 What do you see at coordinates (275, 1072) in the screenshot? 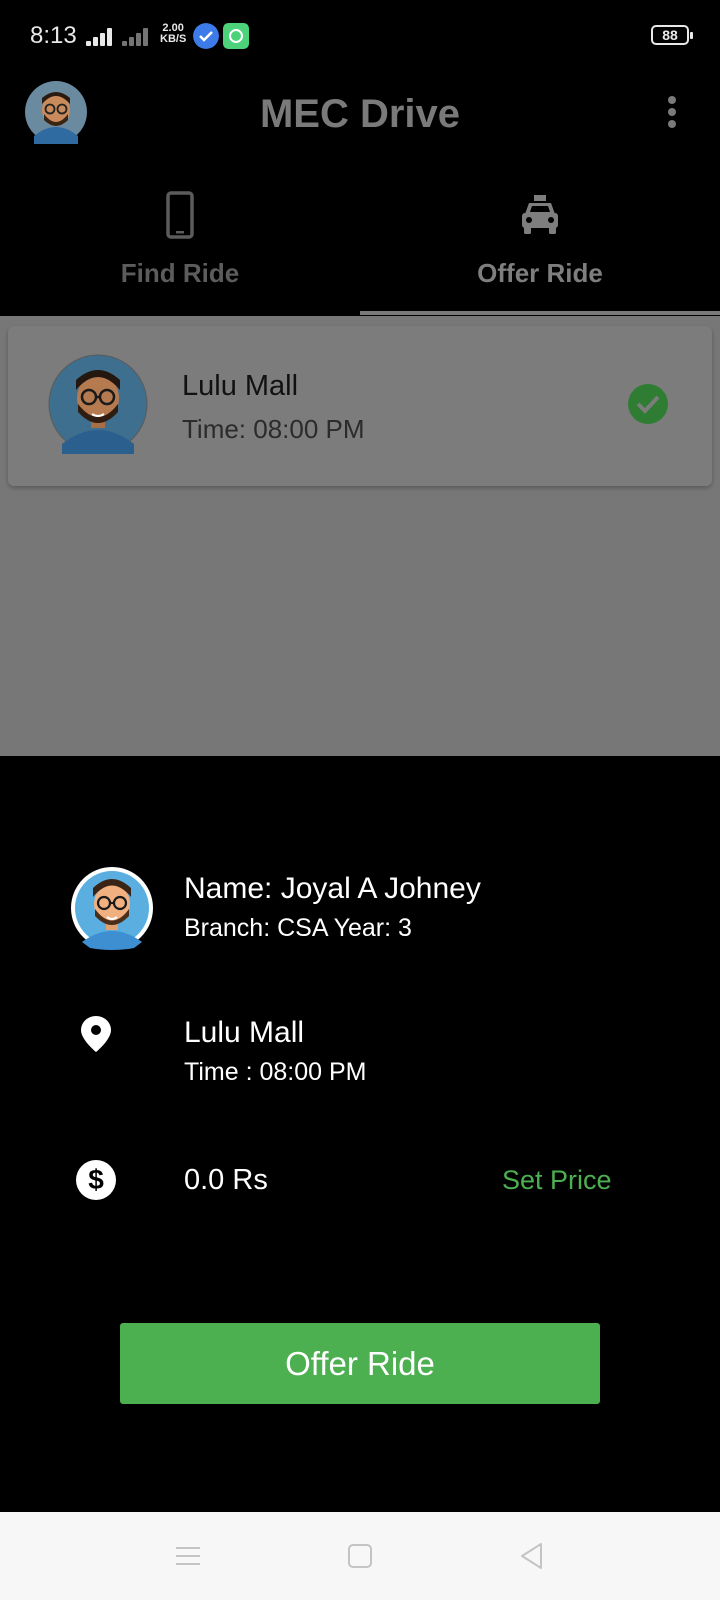
I see `departure-time: Time : 08:00 PM` at bounding box center [275, 1072].